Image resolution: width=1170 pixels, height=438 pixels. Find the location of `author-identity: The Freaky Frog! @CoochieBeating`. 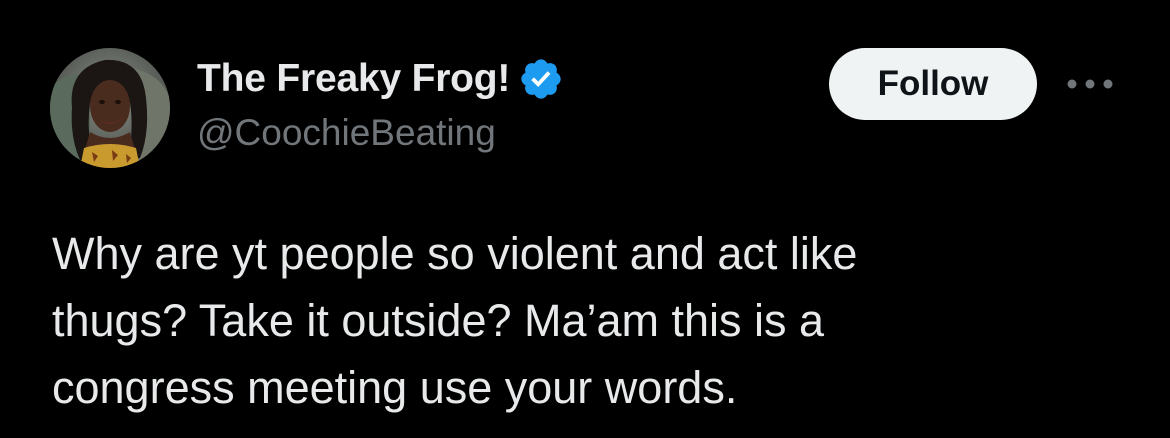

author-identity: The Freaky Frog! @CoochieBeating is located at coordinates (380, 105).